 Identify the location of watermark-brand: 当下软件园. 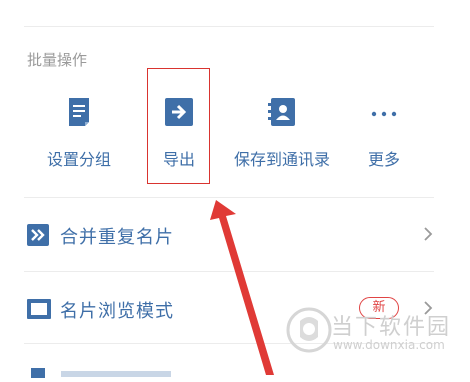
(391, 327).